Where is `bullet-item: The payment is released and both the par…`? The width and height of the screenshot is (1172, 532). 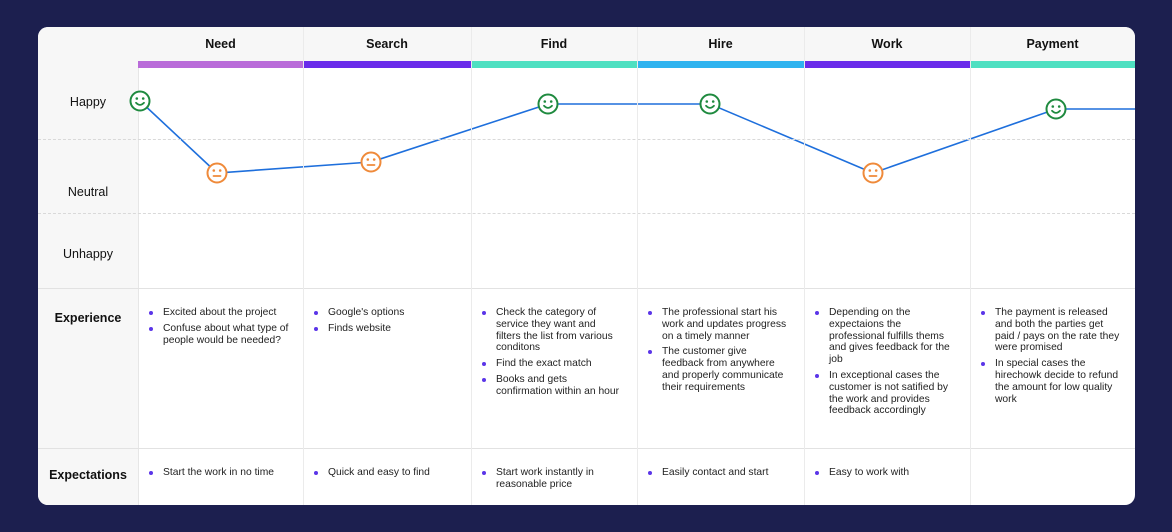 bullet-item: The payment is released and both the par… is located at coordinates (1049, 330).